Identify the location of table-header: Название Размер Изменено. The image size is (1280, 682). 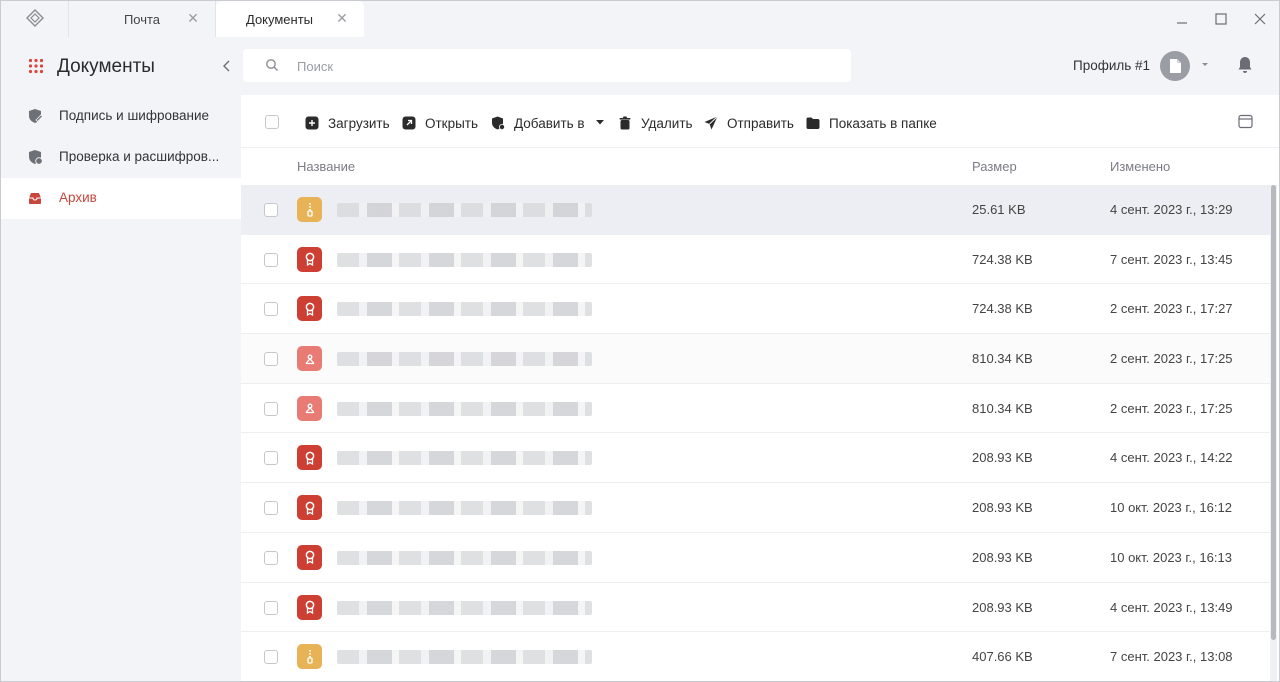
(756, 166).